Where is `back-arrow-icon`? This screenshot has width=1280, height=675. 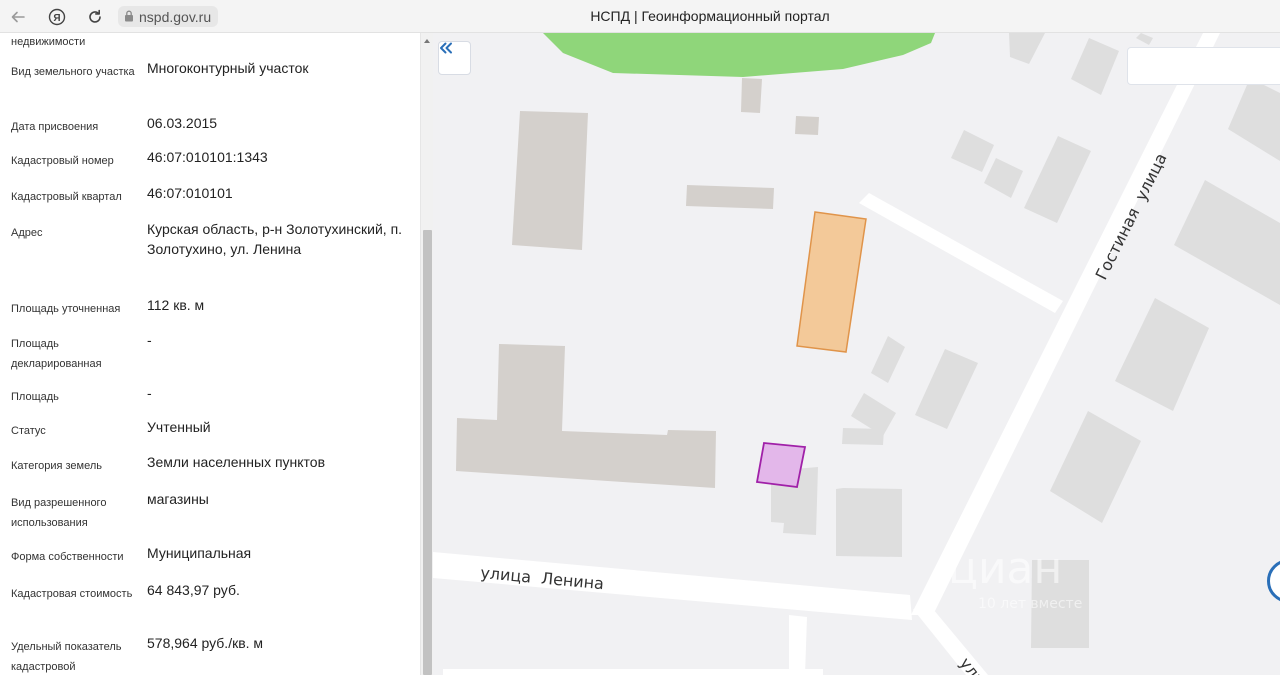 back-arrow-icon is located at coordinates (18, 17).